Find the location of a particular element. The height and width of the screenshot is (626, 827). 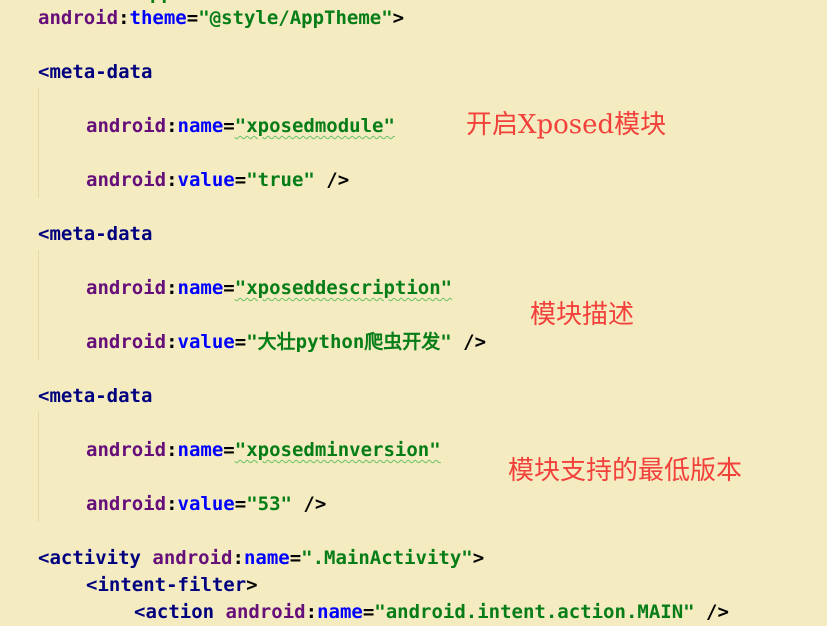

annotation-min-version: 模块支持的最低版本 is located at coordinates (625, 471).